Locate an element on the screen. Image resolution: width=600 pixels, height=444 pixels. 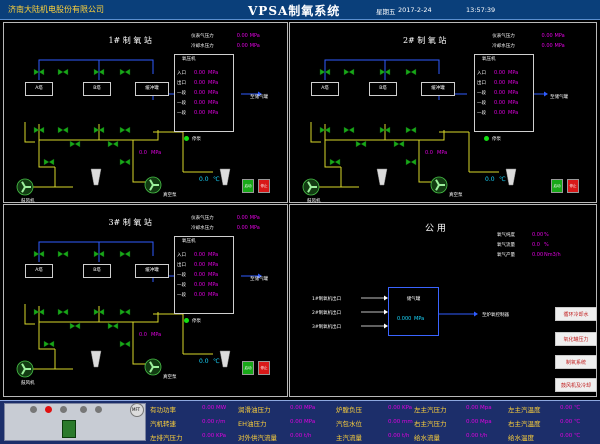
weekday: 星期五 is located at coordinates (386, 12).